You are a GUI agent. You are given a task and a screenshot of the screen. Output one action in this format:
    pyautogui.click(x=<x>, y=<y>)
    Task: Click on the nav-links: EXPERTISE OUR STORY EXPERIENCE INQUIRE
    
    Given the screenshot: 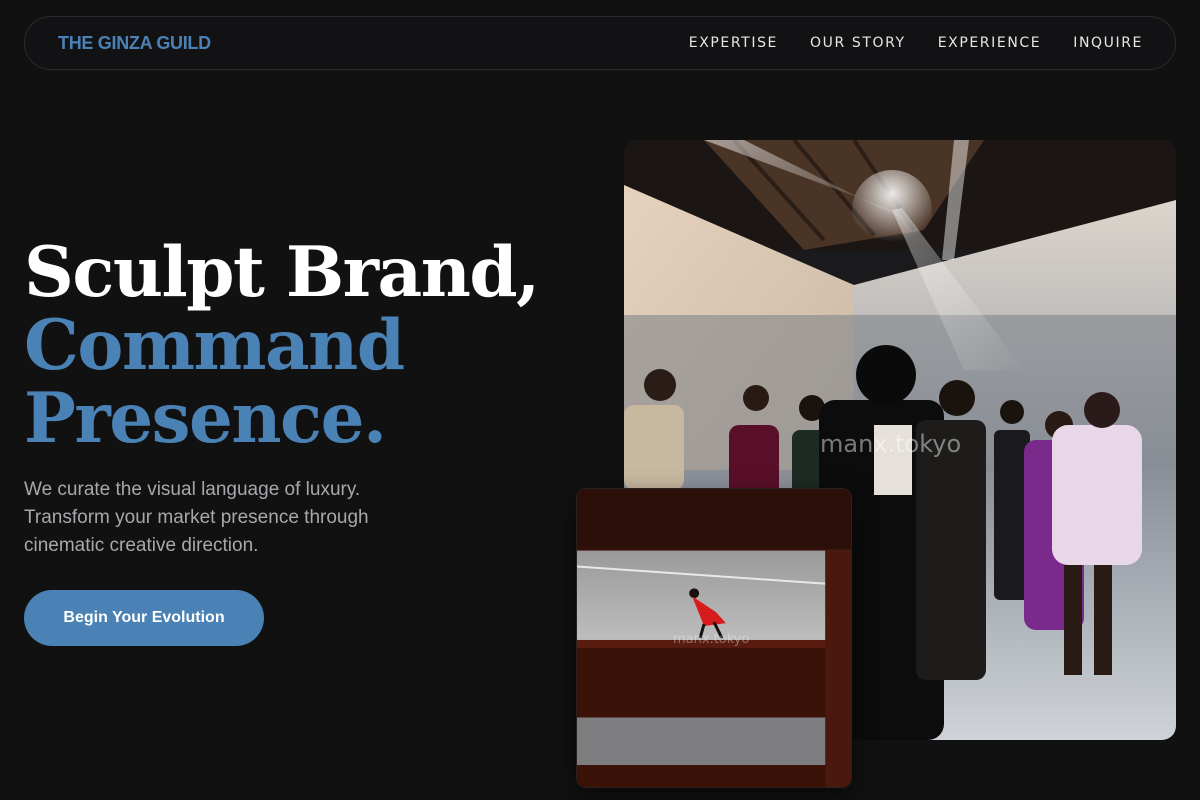 What is the action you would take?
    pyautogui.click(x=900, y=43)
    